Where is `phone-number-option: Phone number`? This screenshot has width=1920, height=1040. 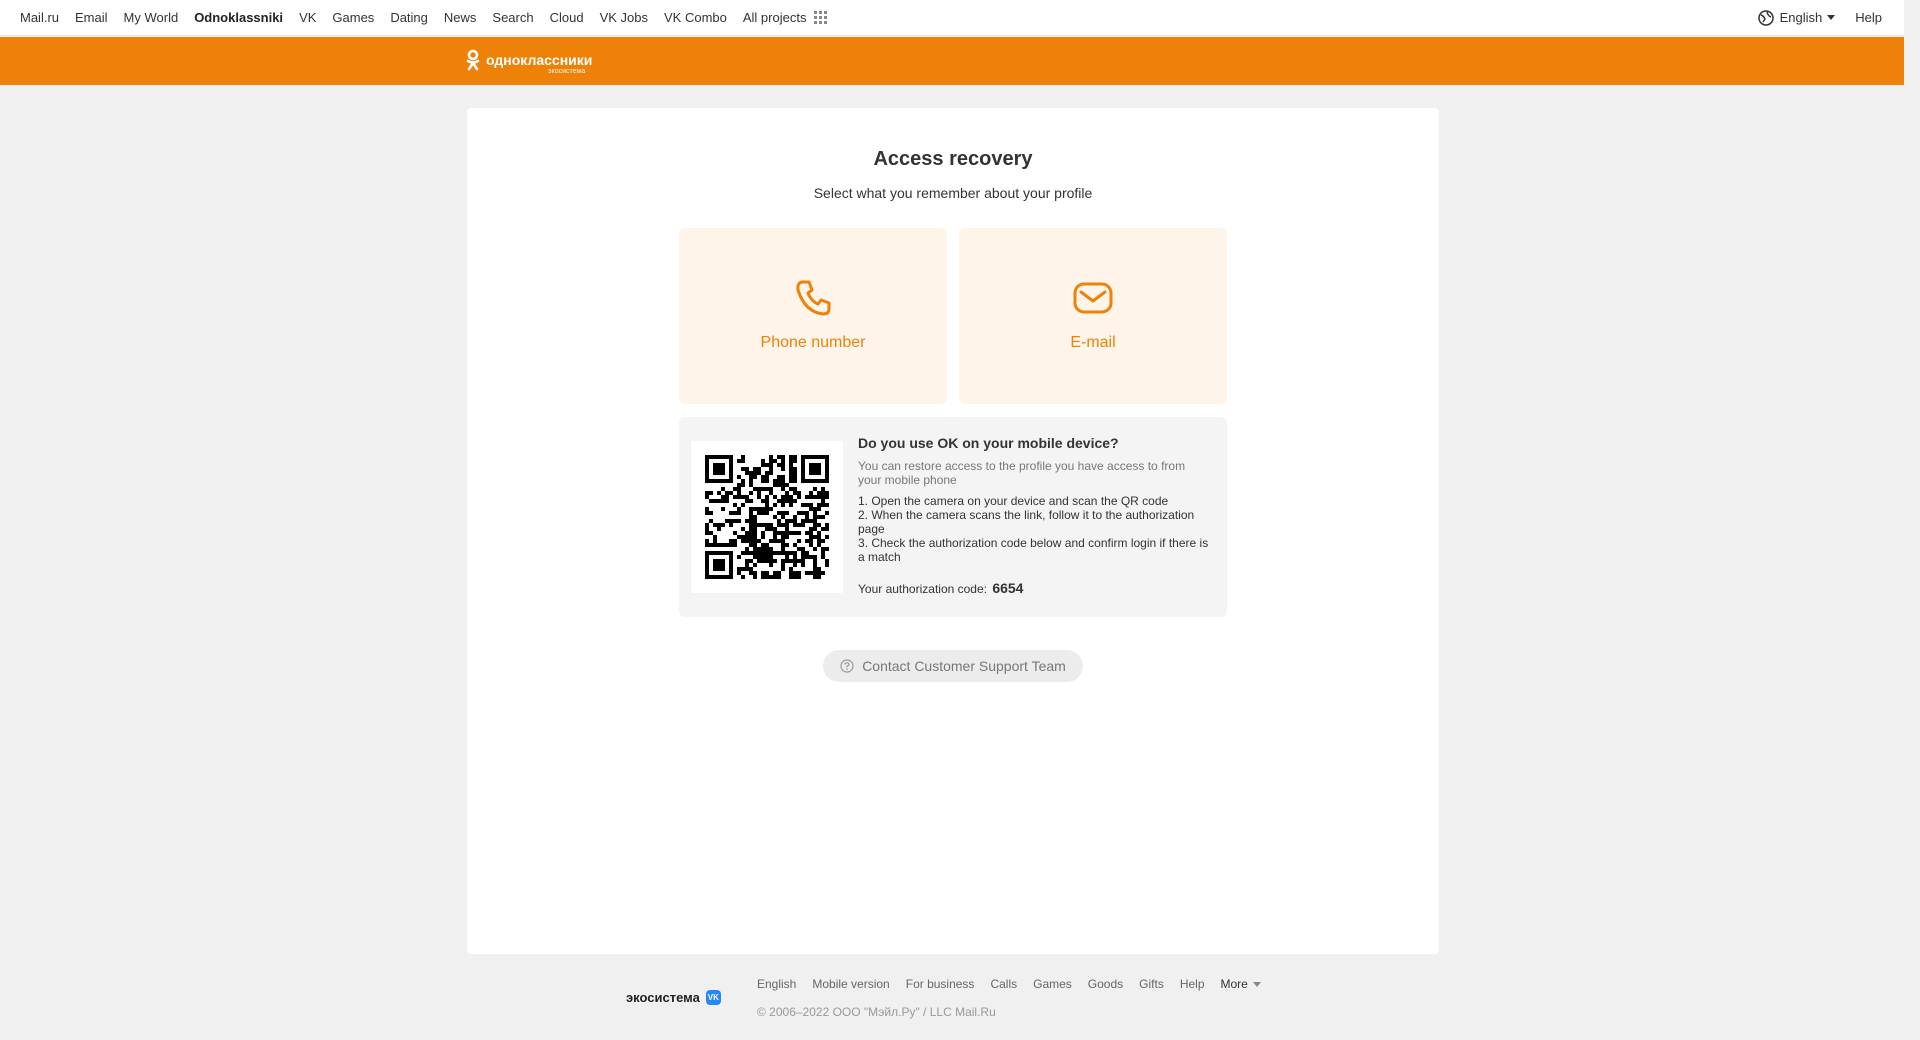
phone-number-option: Phone number is located at coordinates (813, 316).